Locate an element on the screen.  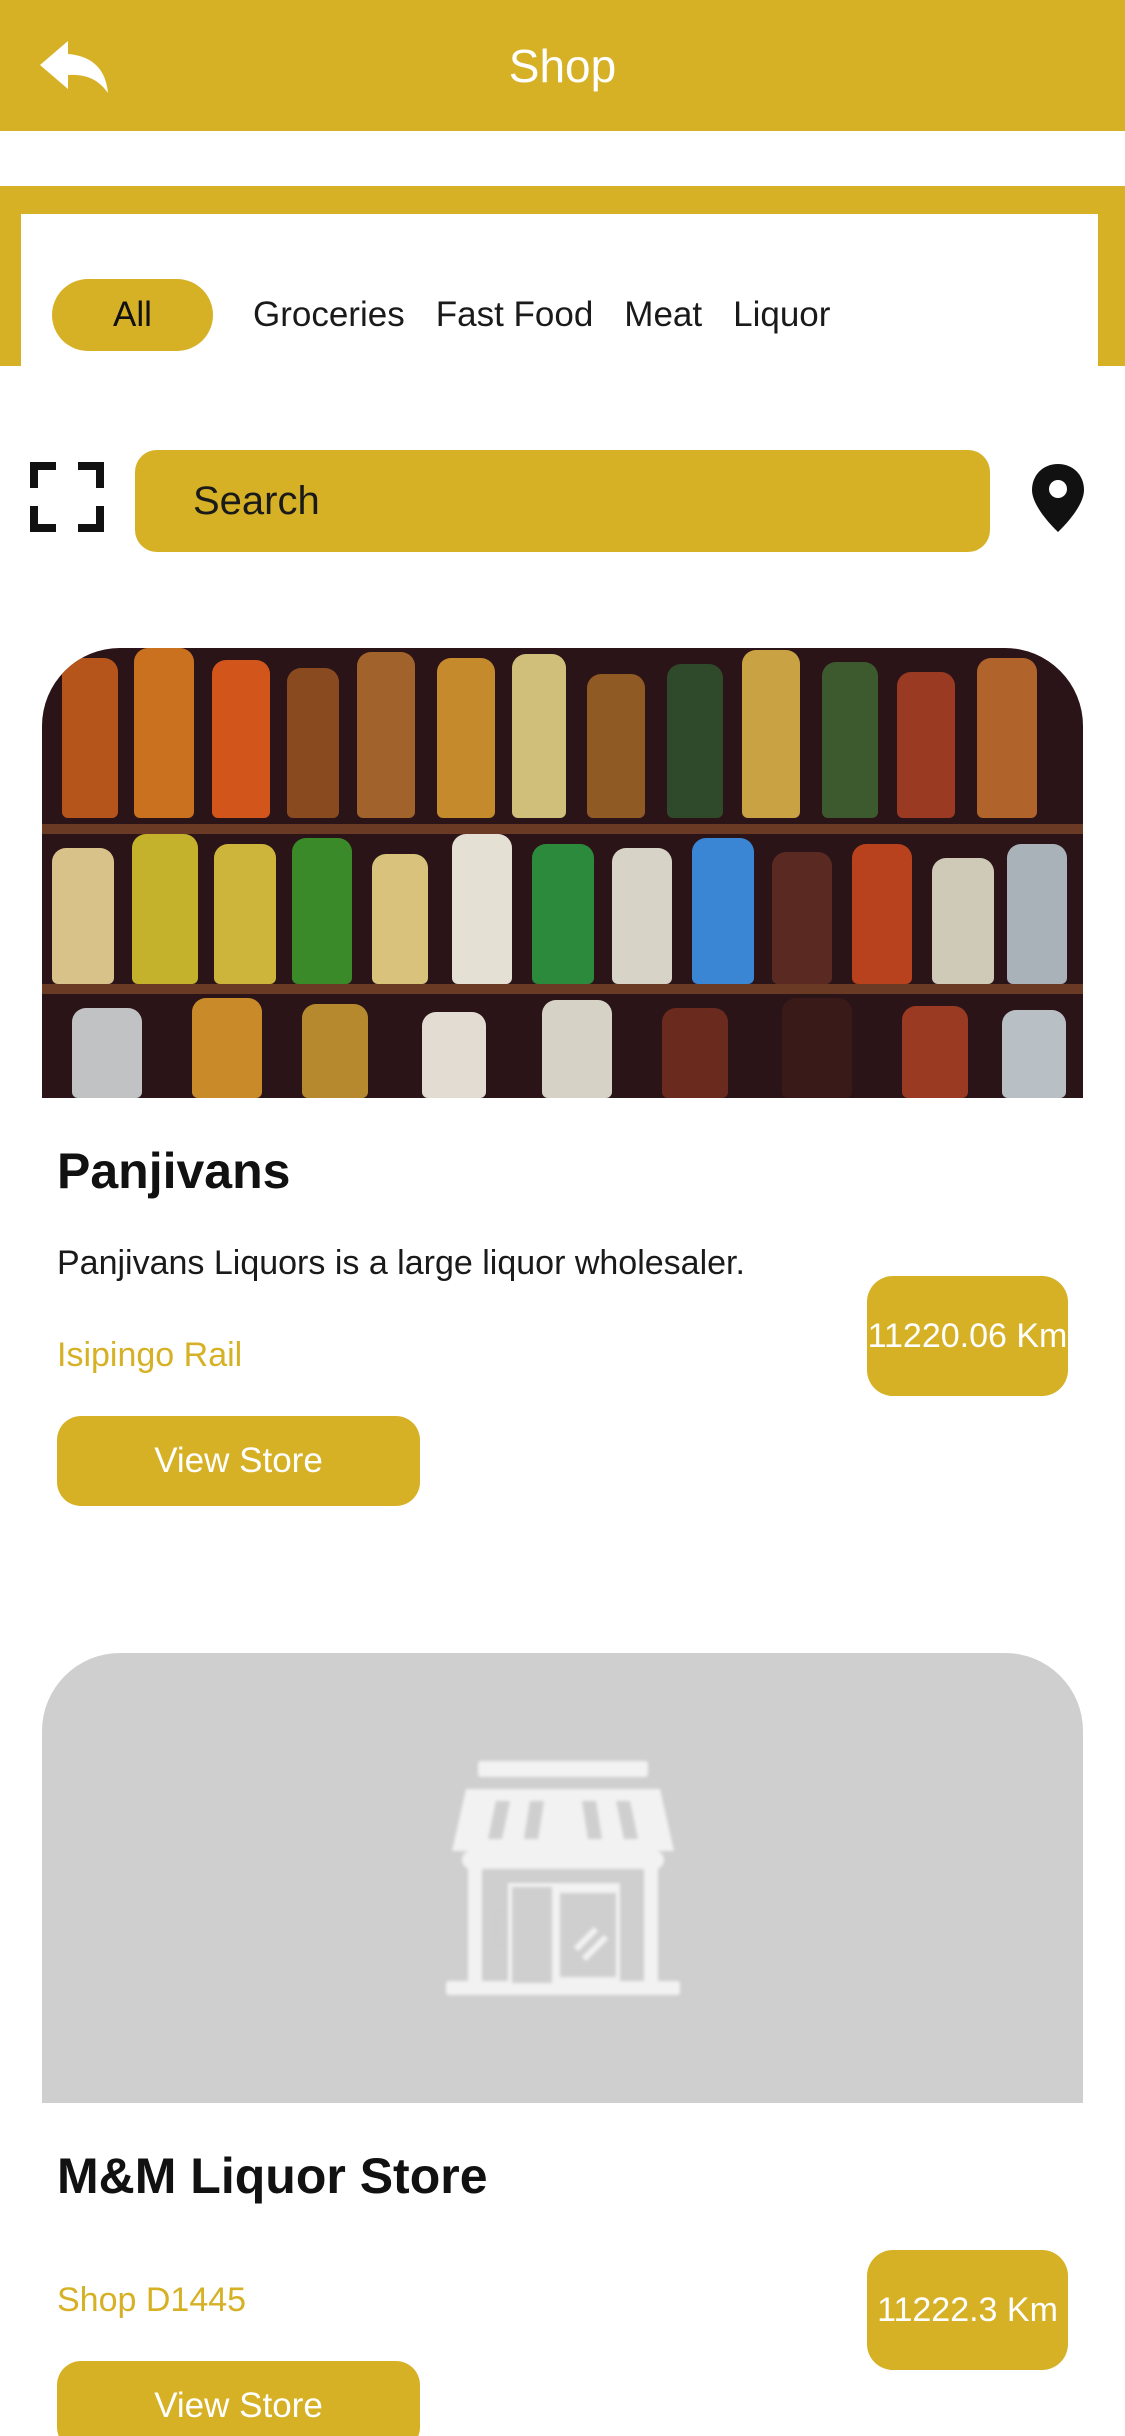
tab-groceries: Groceries is located at coordinates (329, 315).